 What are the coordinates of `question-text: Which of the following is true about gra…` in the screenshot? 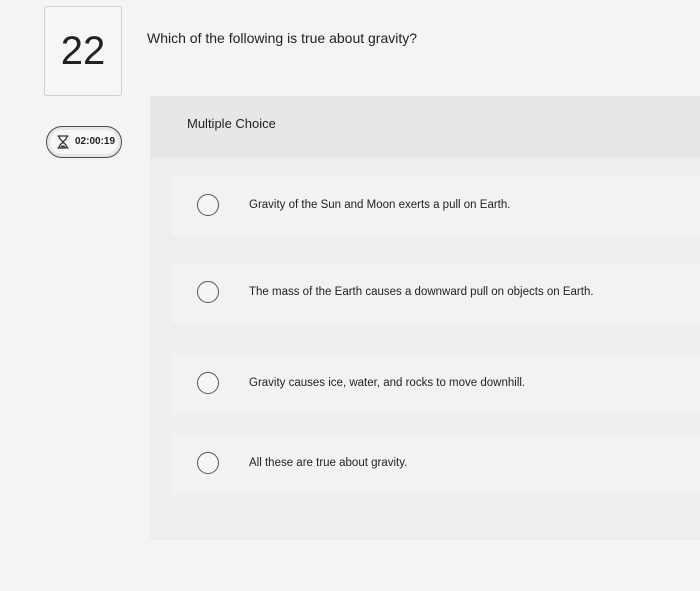 It's located at (282, 38).